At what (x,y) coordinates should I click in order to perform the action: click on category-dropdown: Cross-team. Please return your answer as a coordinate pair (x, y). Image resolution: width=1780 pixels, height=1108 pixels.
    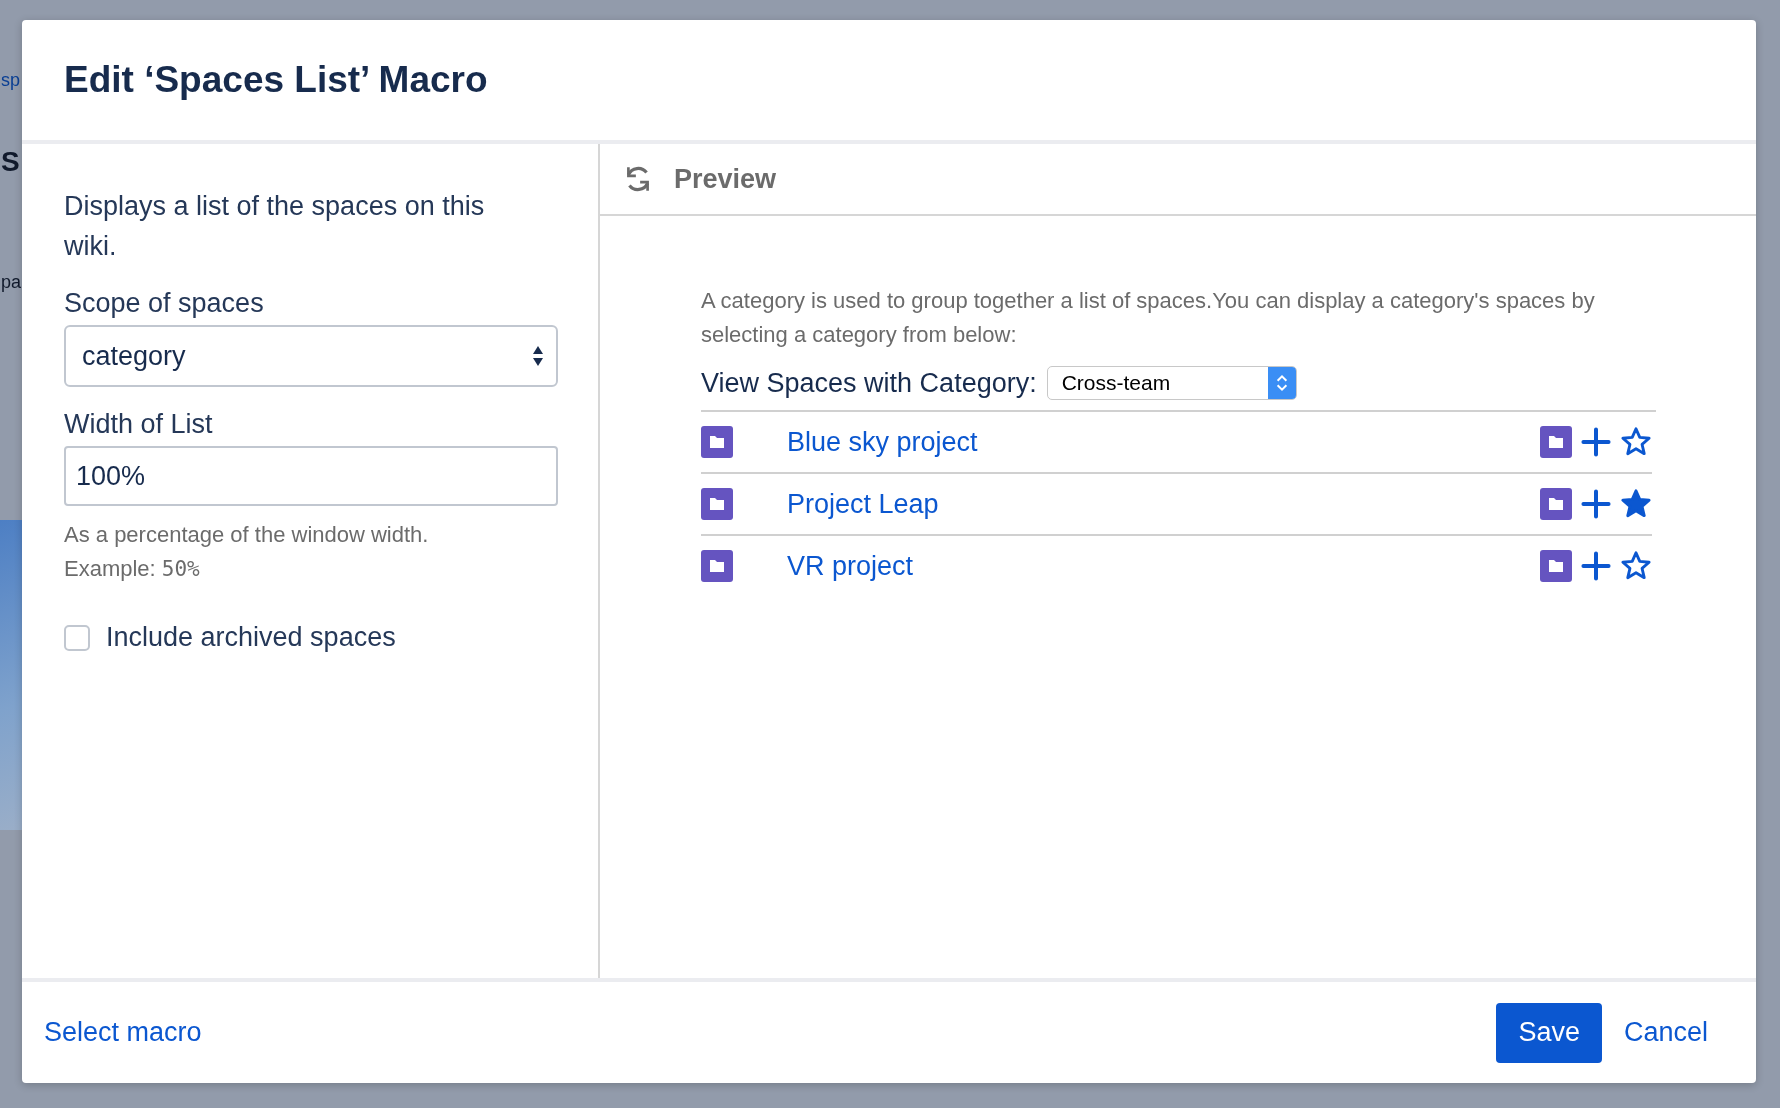
    Looking at the image, I should click on (1171, 383).